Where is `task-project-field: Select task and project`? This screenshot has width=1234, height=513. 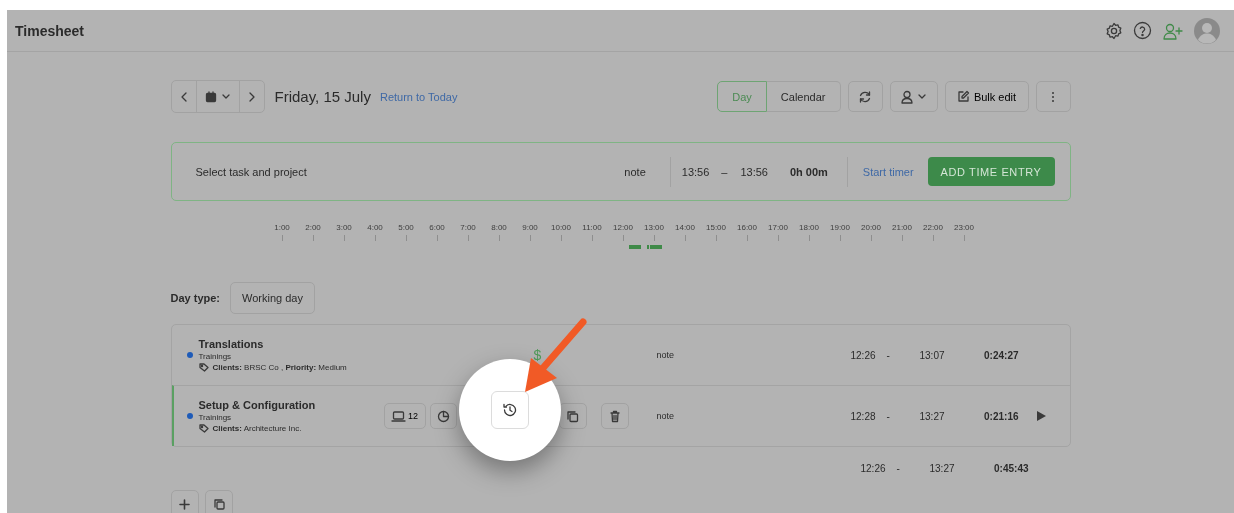
task-project-field: Select task and project is located at coordinates (410, 171).